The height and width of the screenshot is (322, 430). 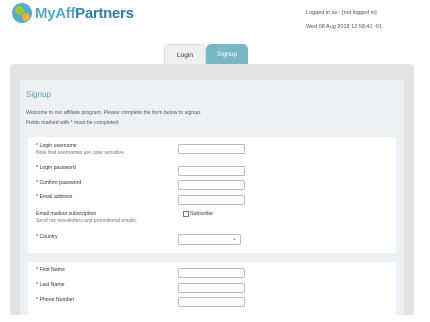 What do you see at coordinates (185, 54) in the screenshot?
I see `tab-login: Login` at bounding box center [185, 54].